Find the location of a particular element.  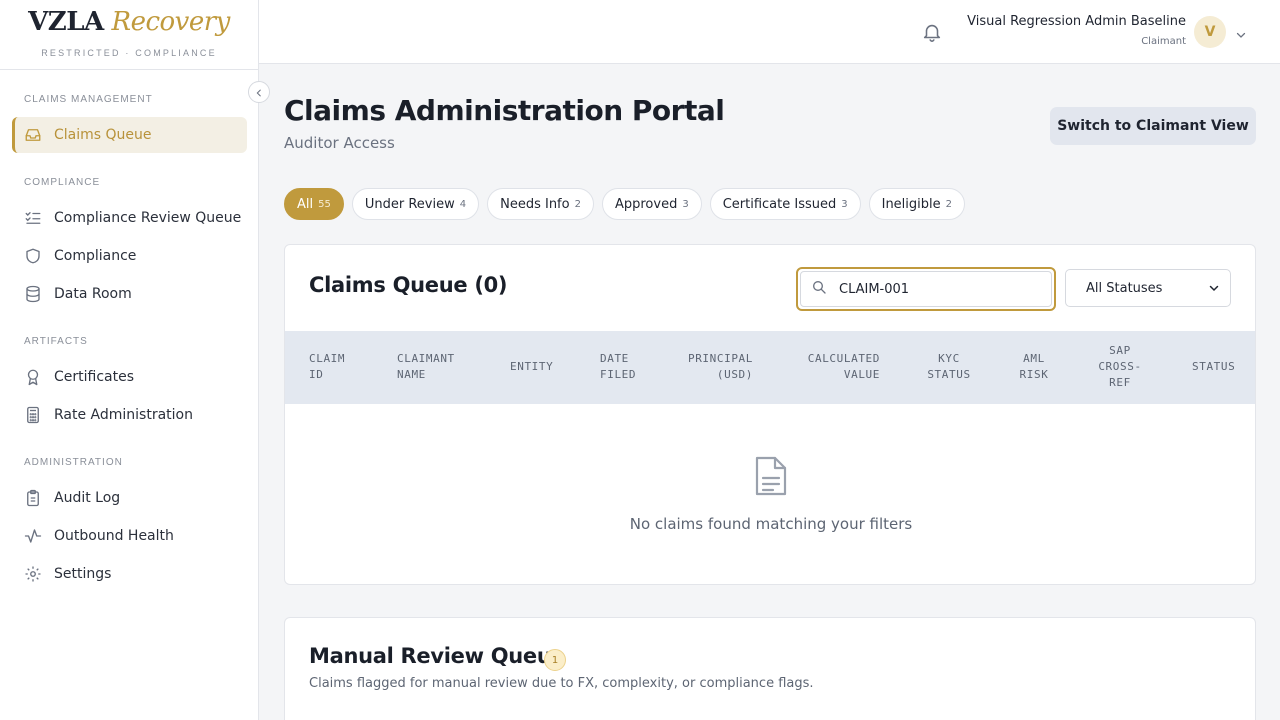

brand: VZLA Recovery RESTRICTED · COMPLIANCE is located at coordinates (129, 35).